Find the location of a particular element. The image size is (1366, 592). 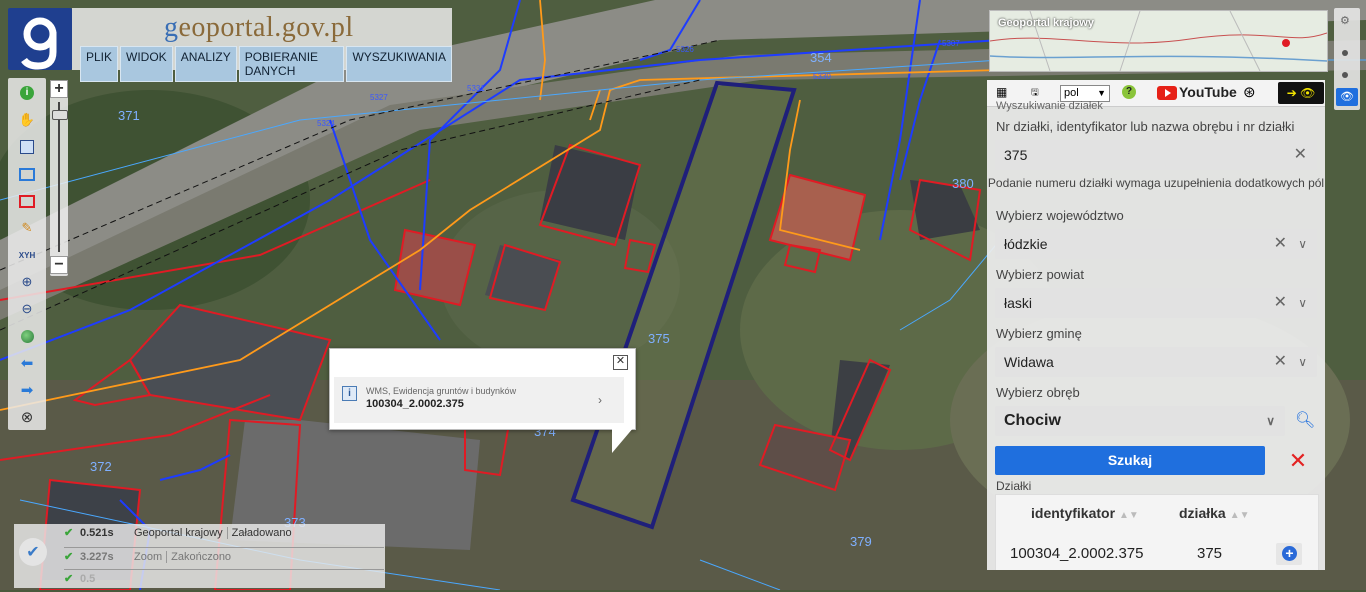

status-row: ✔ 0.521s Geoportal krajowy Załadowano is located at coordinates (178, 533).